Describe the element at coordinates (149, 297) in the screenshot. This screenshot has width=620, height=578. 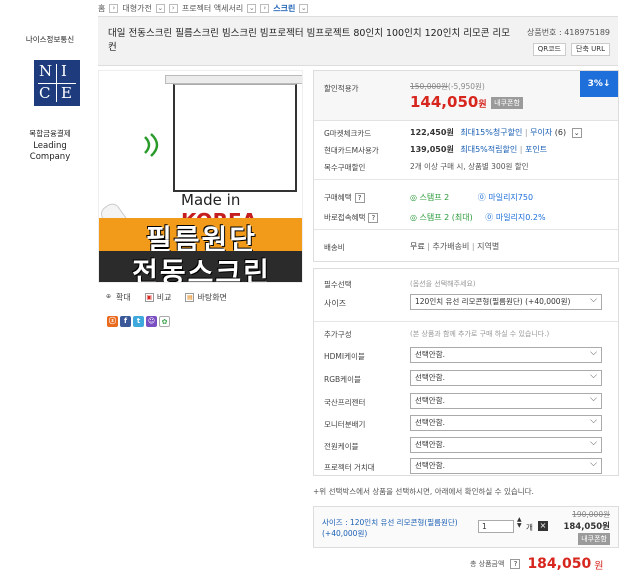
I see `compare-icon: ▣` at that location.